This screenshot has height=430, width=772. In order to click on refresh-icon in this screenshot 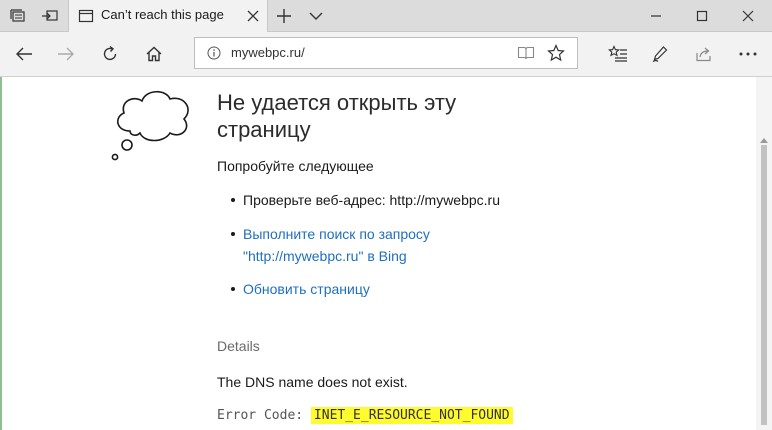, I will do `click(110, 53)`.